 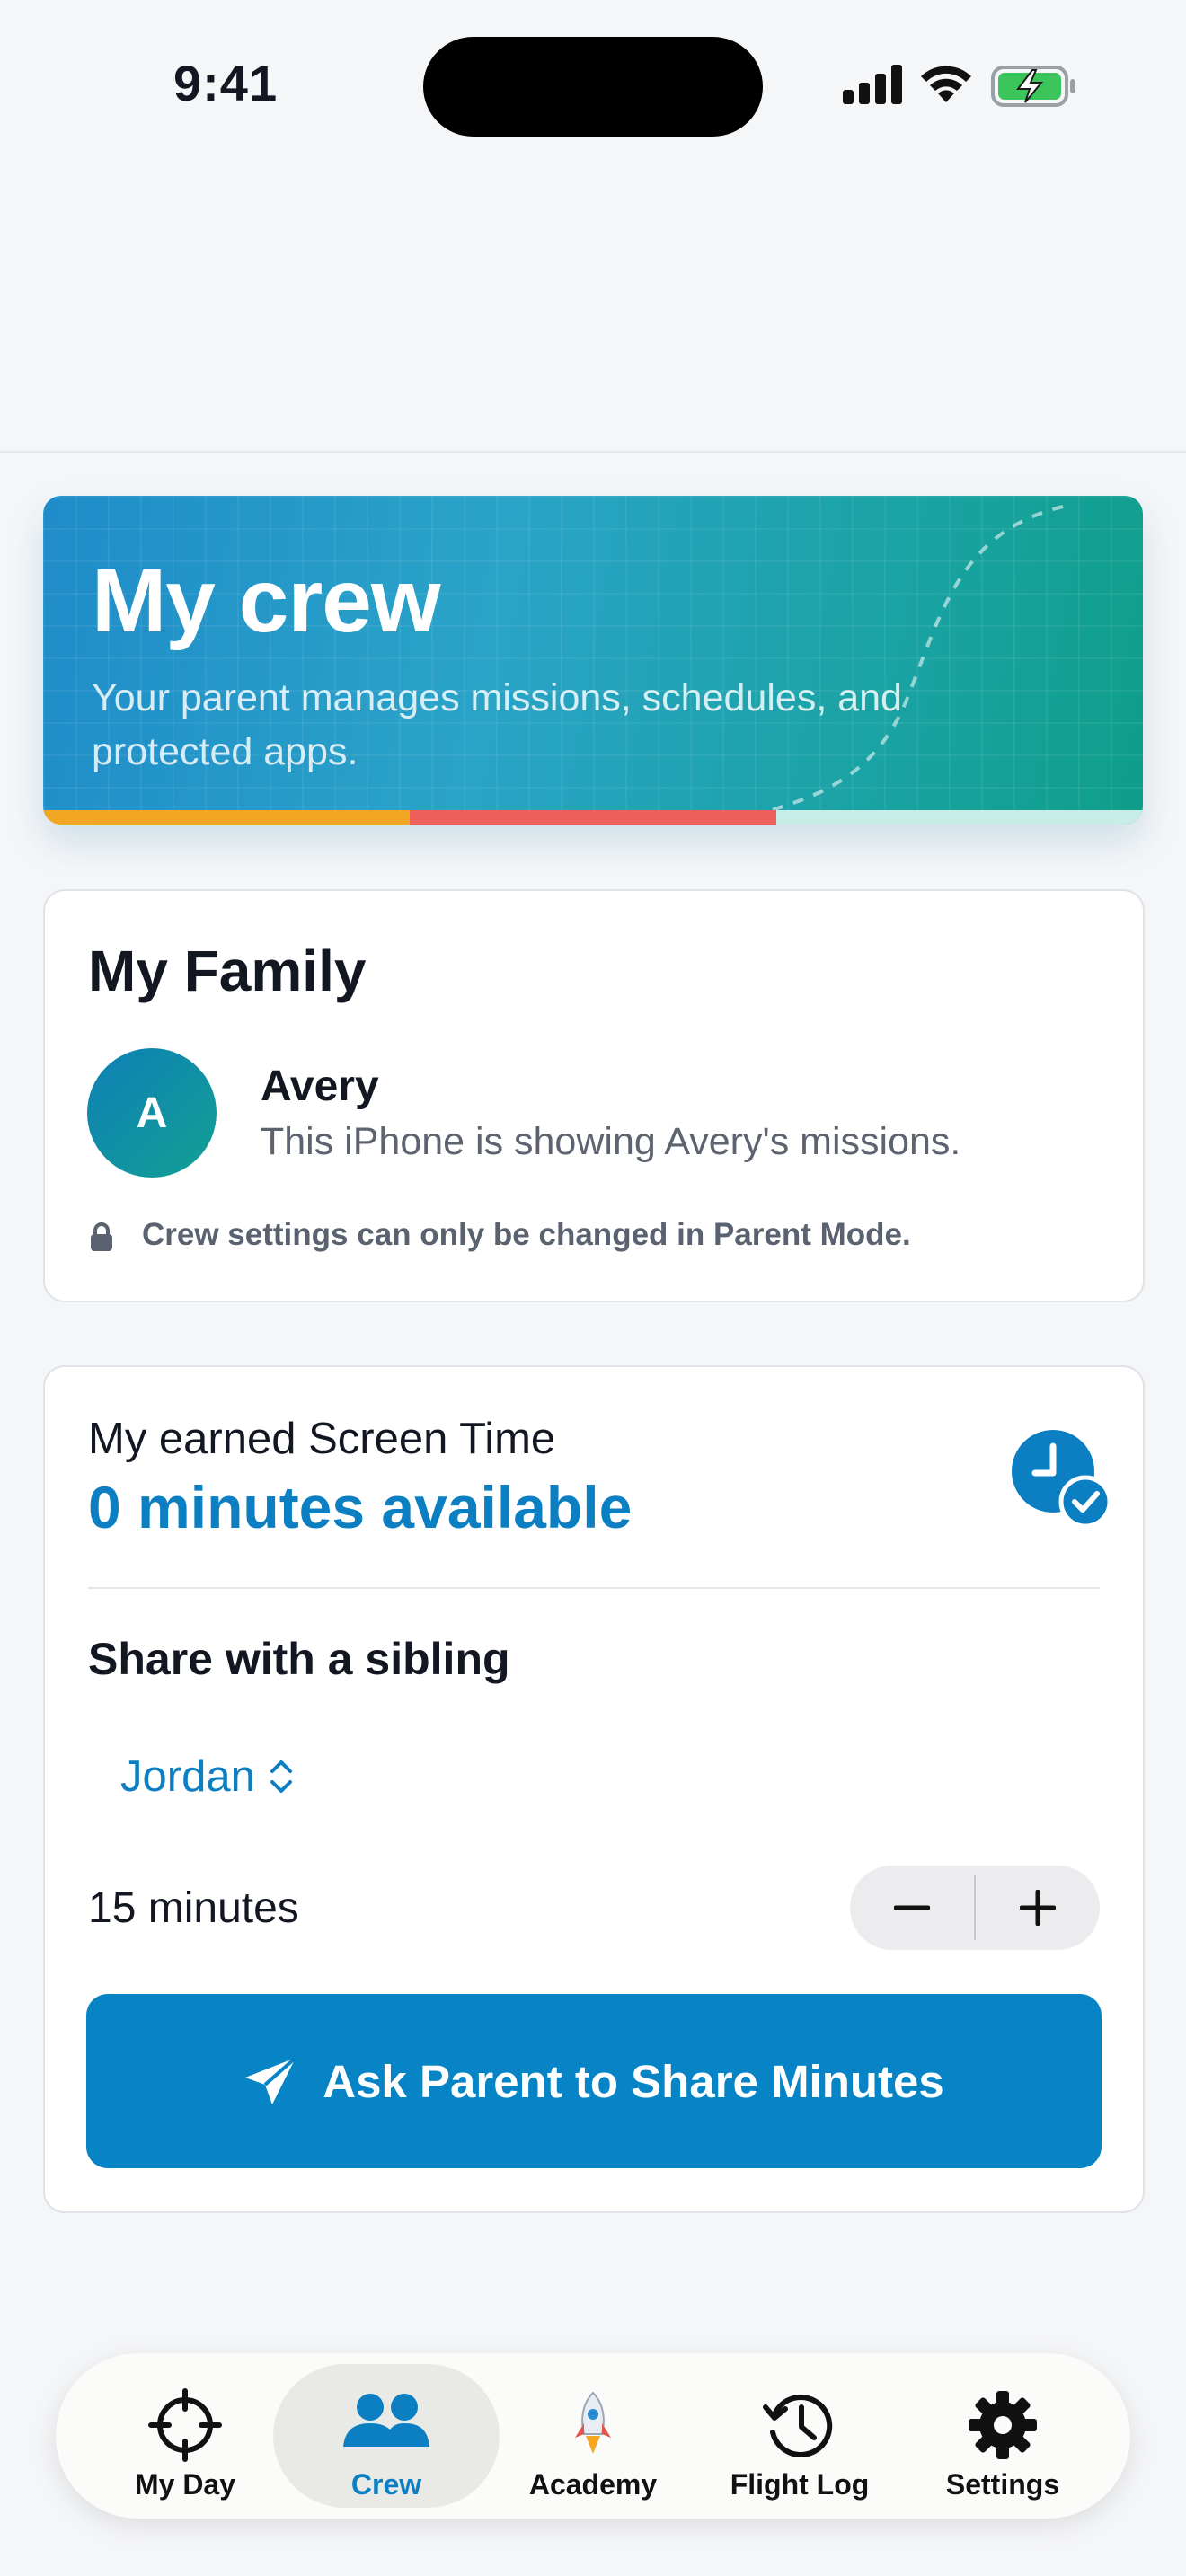 I want to click on cellular-signal-icon, so click(x=872, y=84).